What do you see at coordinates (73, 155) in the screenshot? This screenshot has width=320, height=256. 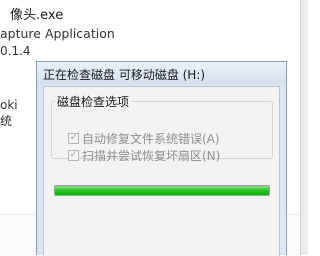 I see `checkbox-scan-sectors: ✓` at bounding box center [73, 155].